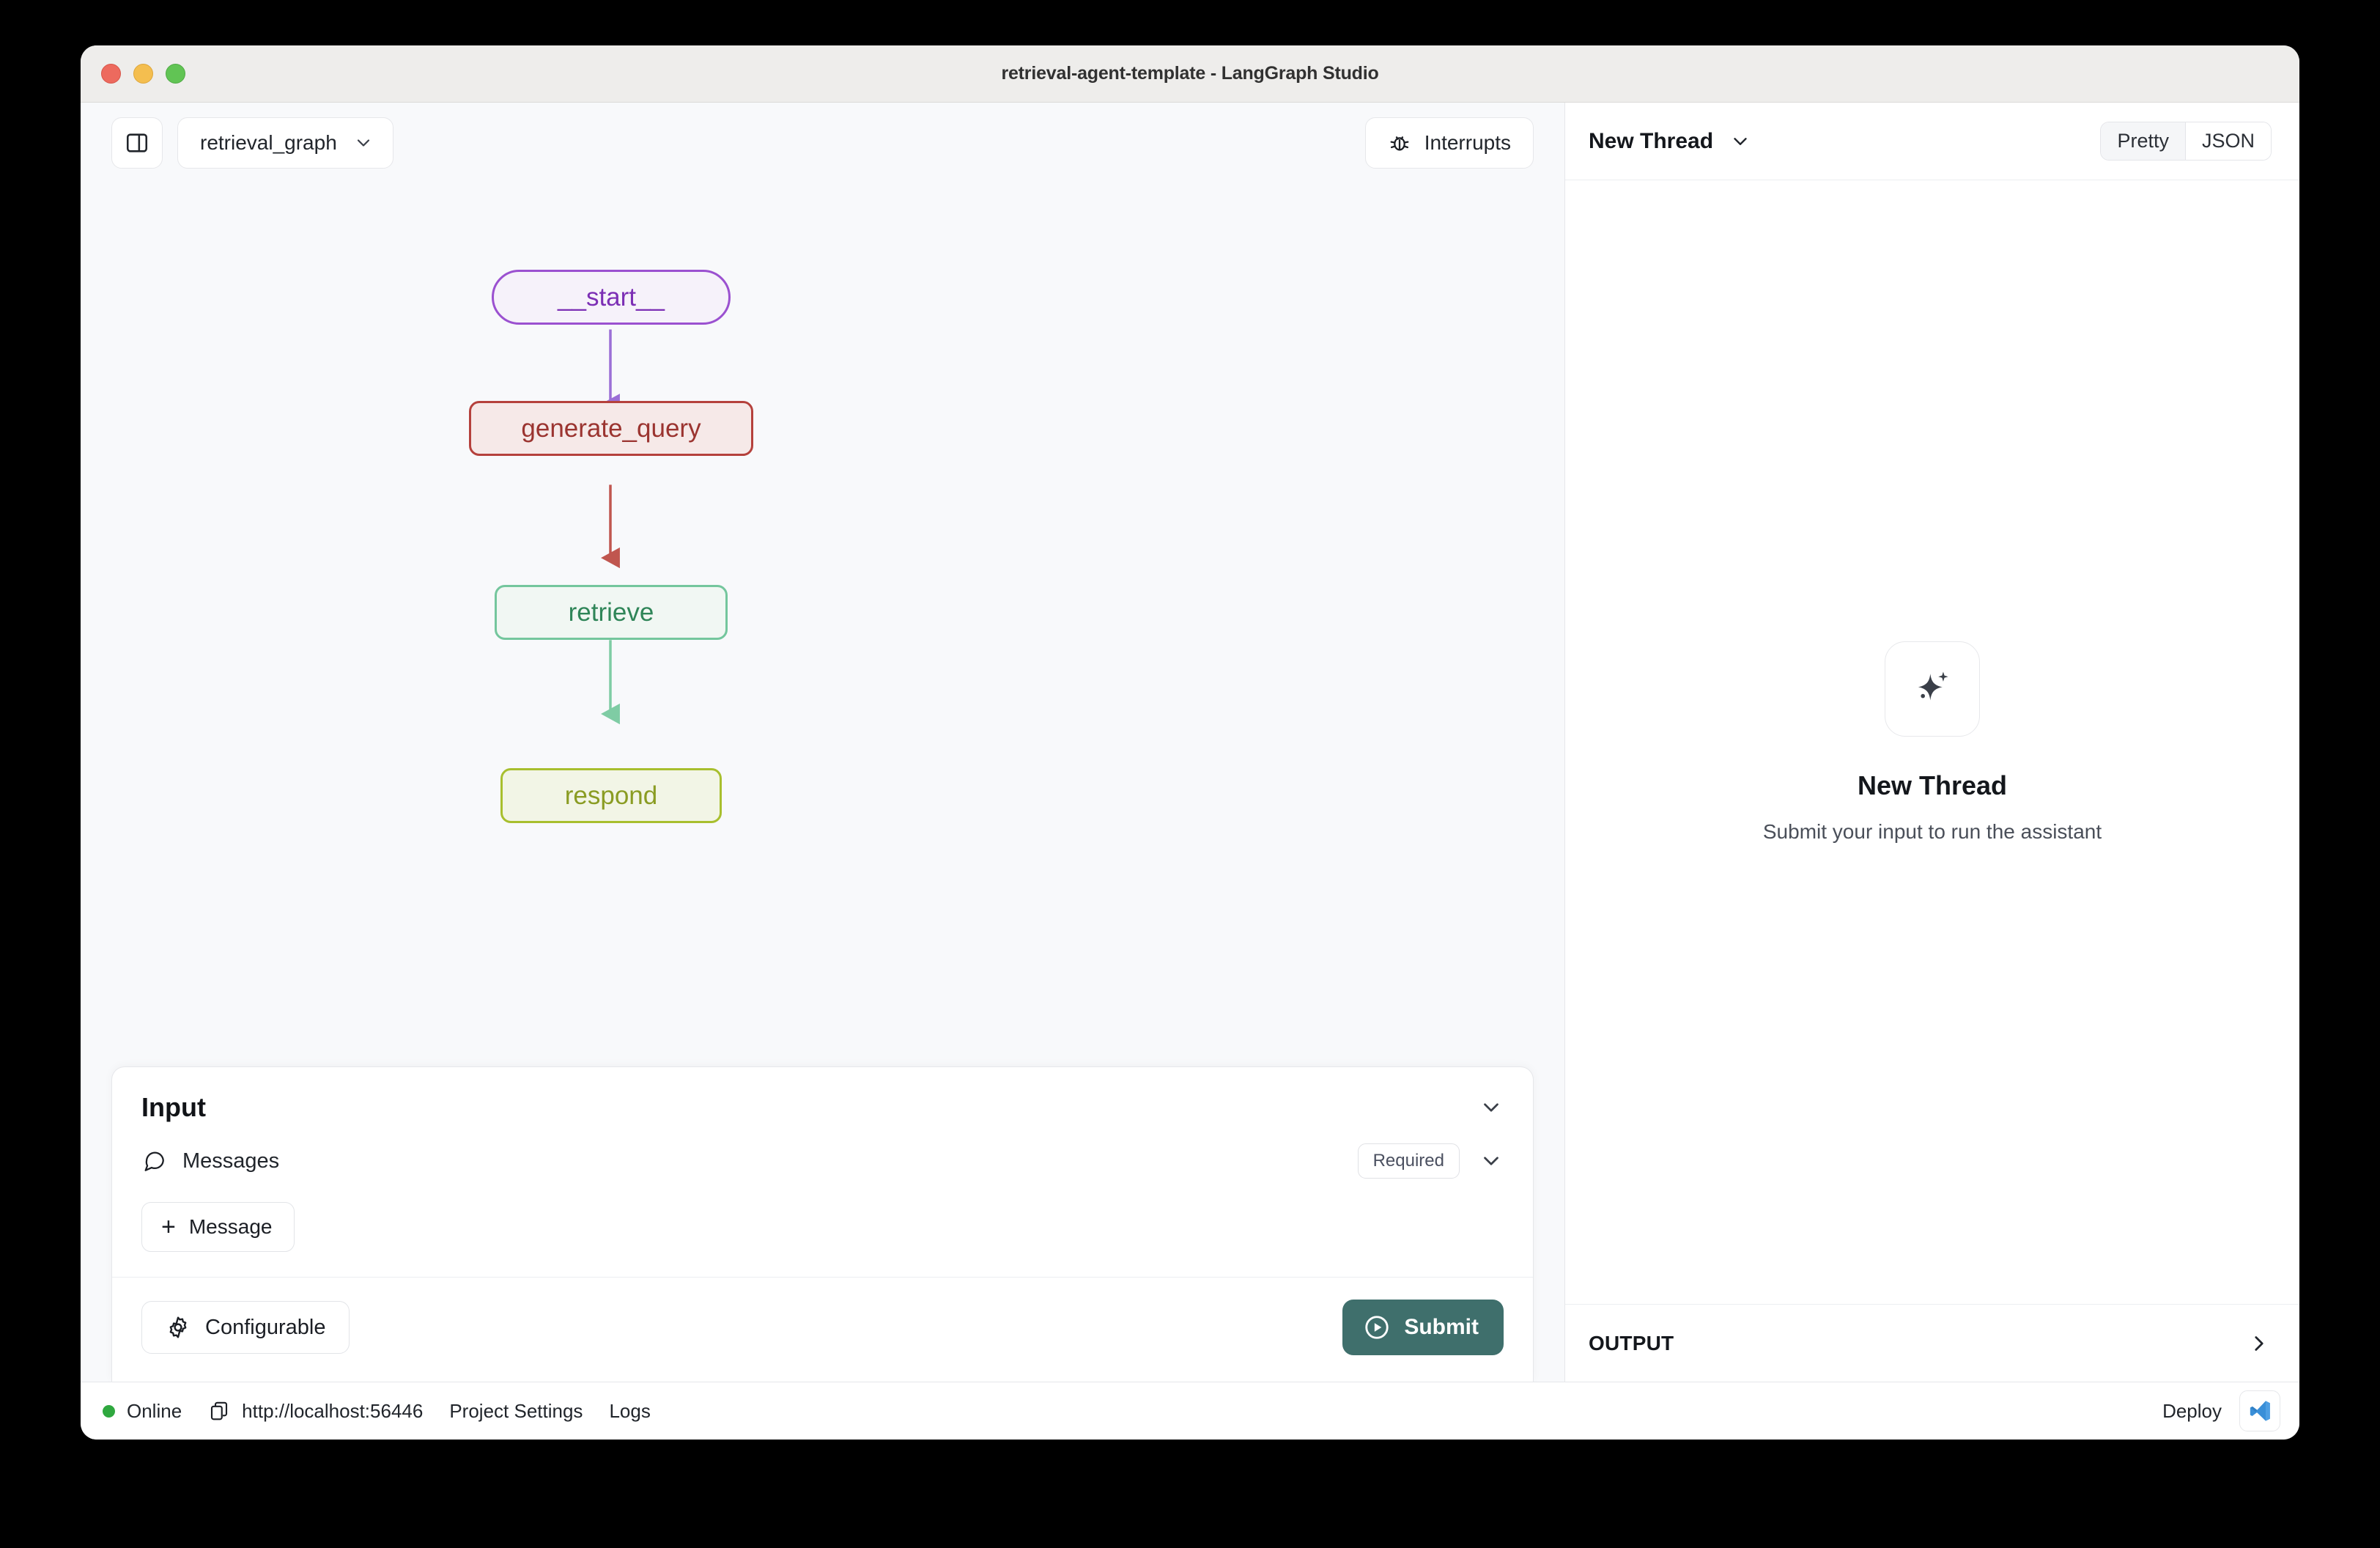 The width and height of the screenshot is (2380, 1548). Describe the element at coordinates (168, 1227) in the screenshot. I see `plus-icon: +` at that location.